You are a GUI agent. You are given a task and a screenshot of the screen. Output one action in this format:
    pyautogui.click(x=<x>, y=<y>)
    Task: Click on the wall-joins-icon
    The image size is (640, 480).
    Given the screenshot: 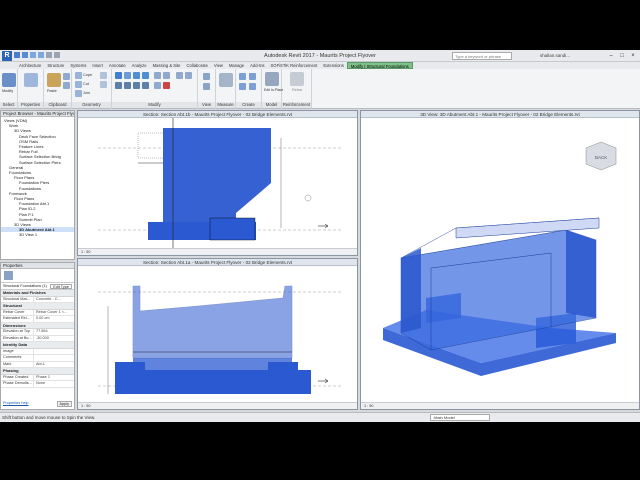 What is the action you would take?
    pyautogui.click(x=103, y=75)
    